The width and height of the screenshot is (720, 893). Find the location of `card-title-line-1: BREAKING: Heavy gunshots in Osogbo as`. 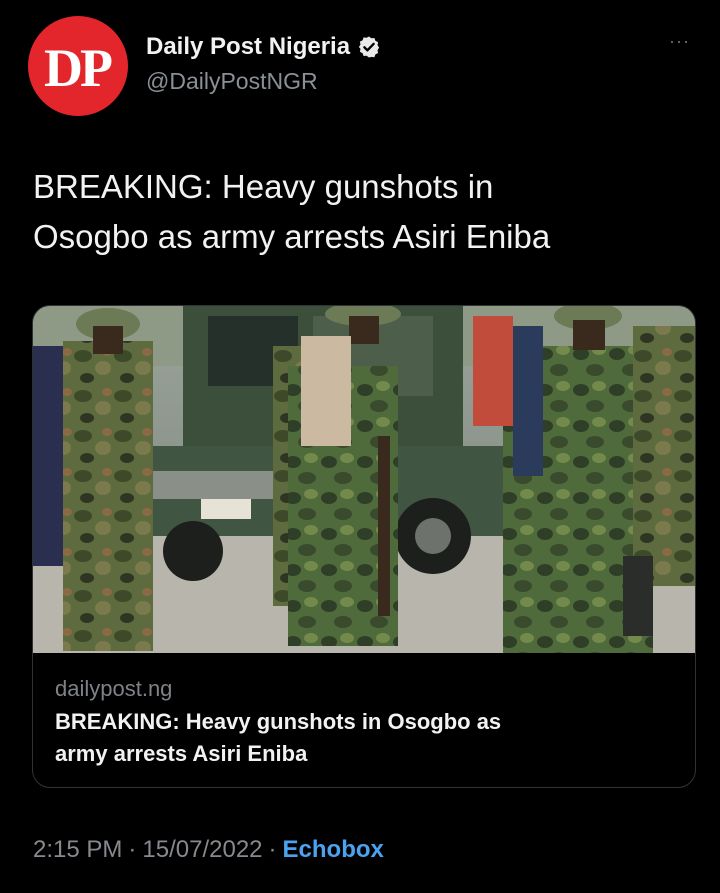

card-title-line-1: BREAKING: Heavy gunshots in Osogbo as is located at coordinates (278, 721).